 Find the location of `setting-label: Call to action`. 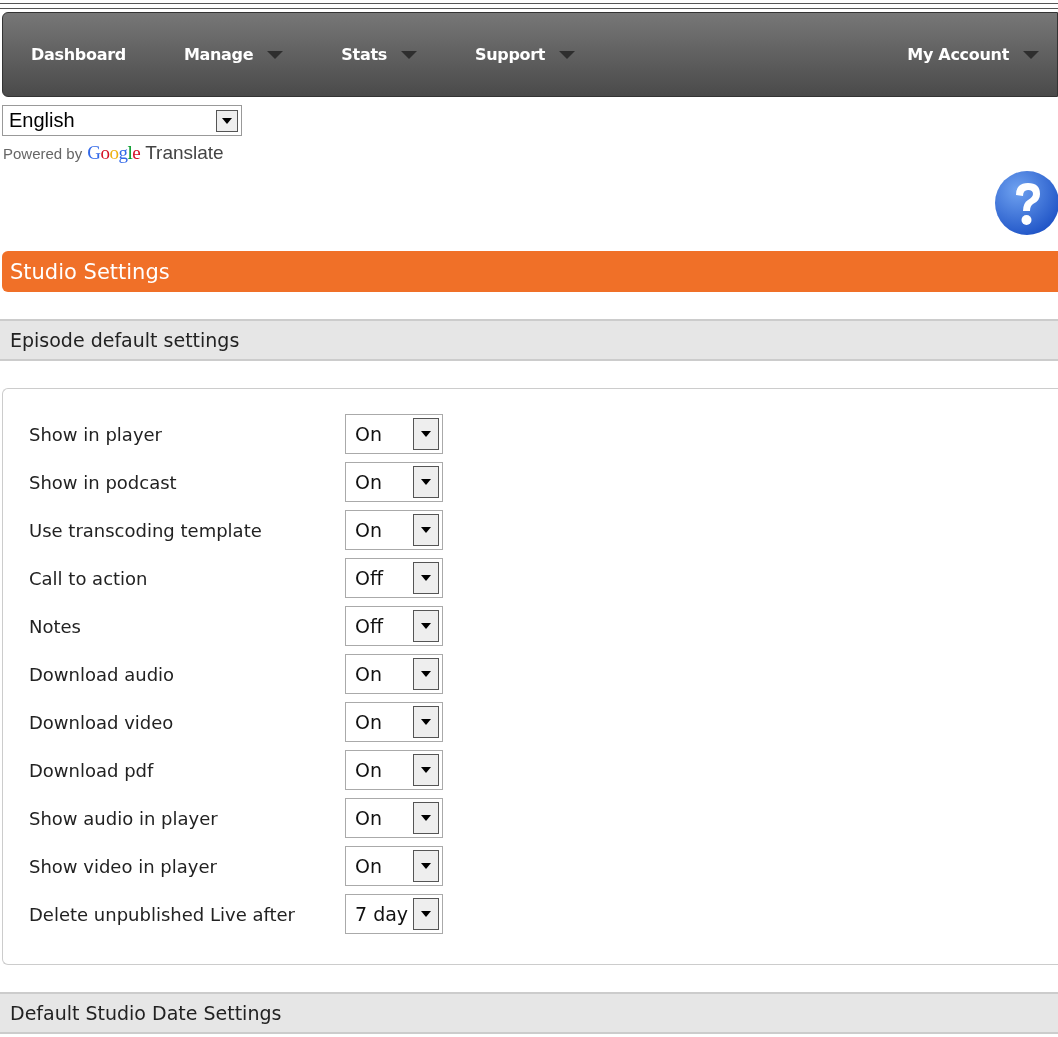

setting-label: Call to action is located at coordinates (89, 578).